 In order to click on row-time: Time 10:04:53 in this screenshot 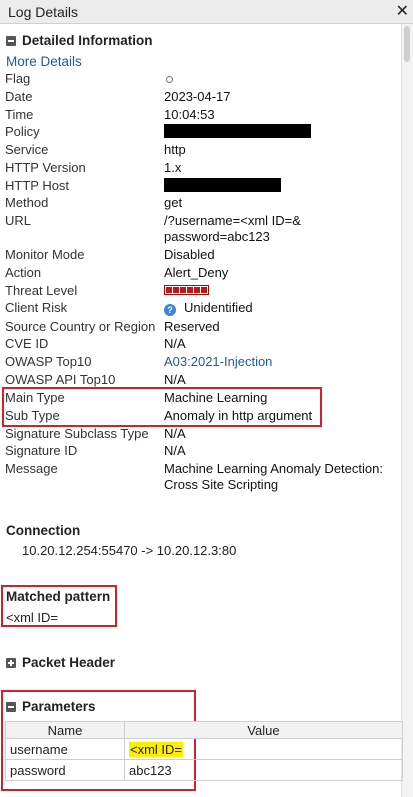, I will do `click(205, 116)`.